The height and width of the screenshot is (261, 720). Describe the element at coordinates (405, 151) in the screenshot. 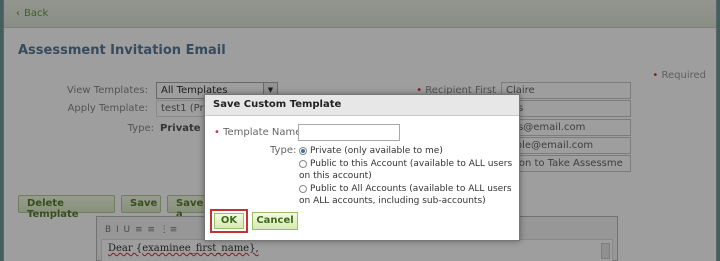

I see `radio-private: Private (only available to me)` at that location.